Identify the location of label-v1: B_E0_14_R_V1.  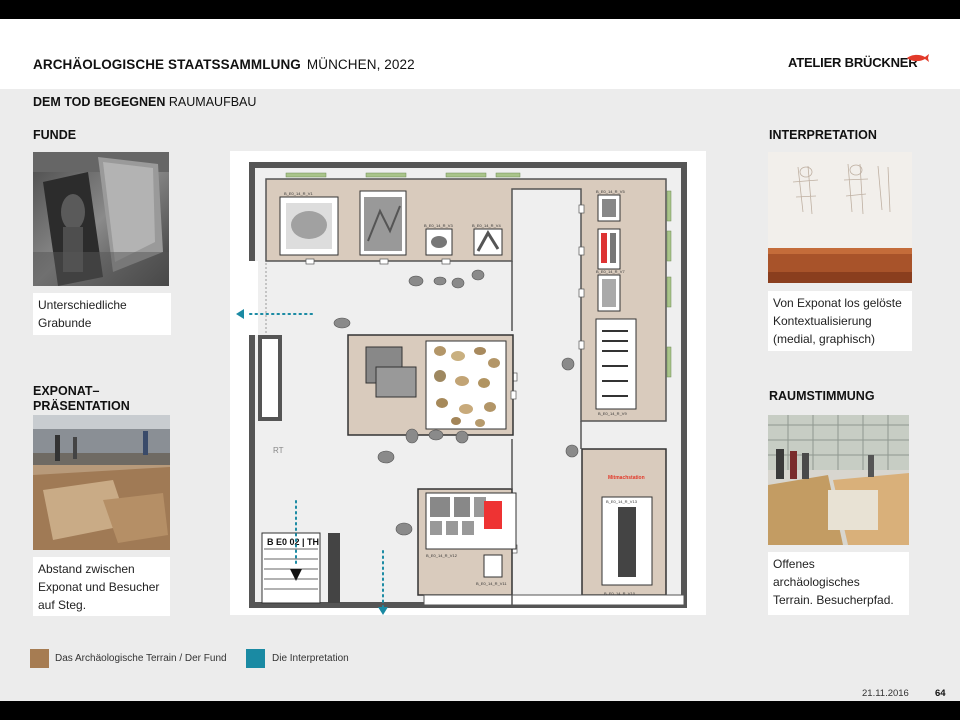
(298, 193).